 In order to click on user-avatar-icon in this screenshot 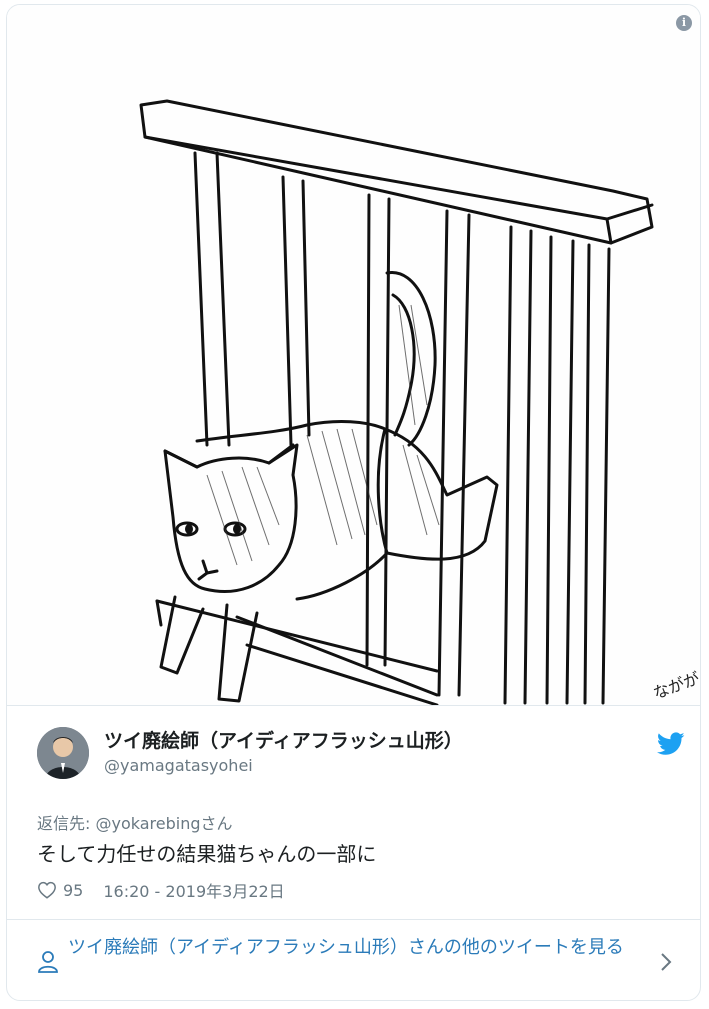, I will do `click(63, 753)`.